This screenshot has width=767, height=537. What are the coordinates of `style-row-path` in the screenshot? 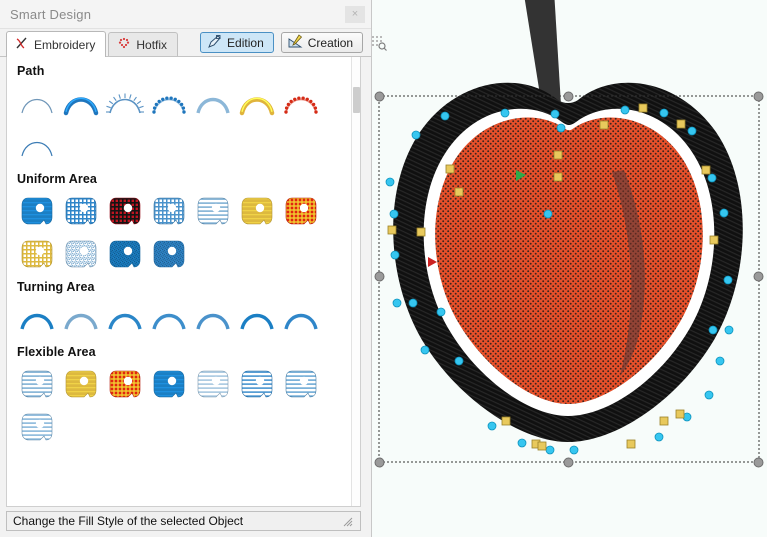 It's located at (182, 124).